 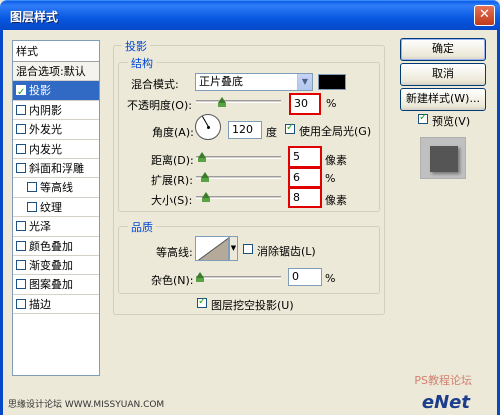 I want to click on angle-unit: 度, so click(x=271, y=132).